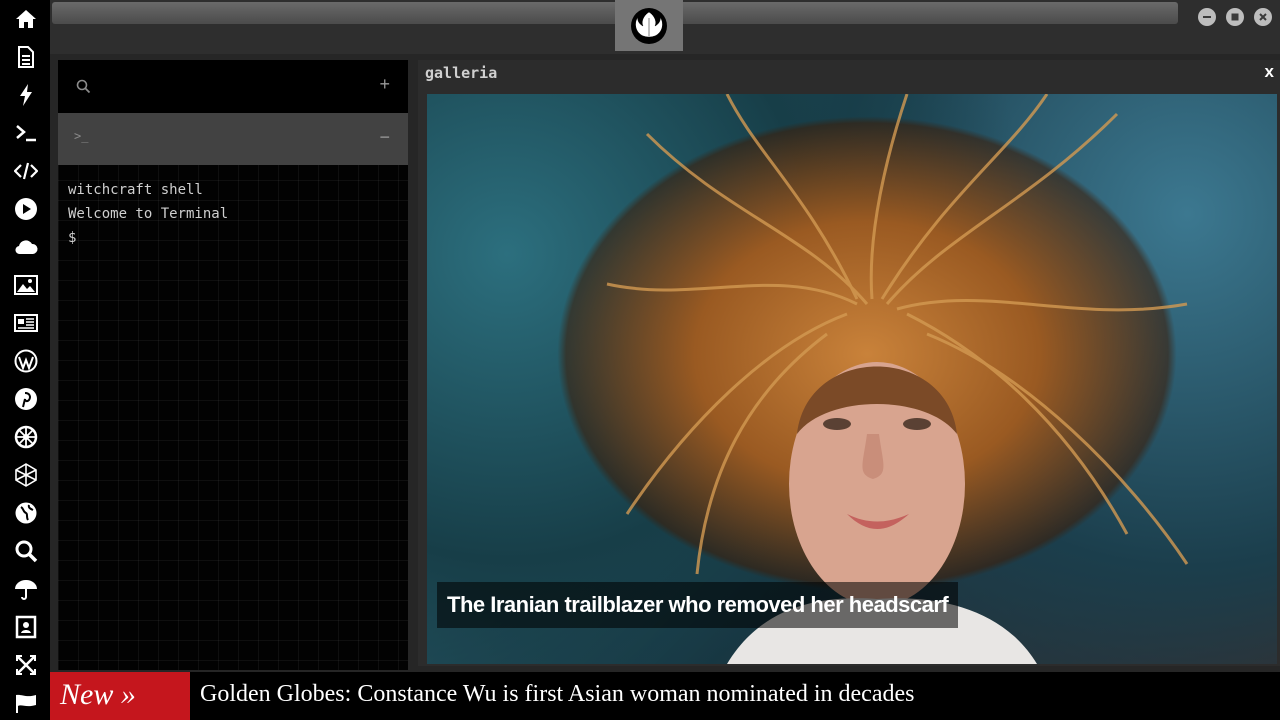 This screenshot has width=1280, height=720. What do you see at coordinates (26, 323) in the screenshot?
I see `newspaper-icon` at bounding box center [26, 323].